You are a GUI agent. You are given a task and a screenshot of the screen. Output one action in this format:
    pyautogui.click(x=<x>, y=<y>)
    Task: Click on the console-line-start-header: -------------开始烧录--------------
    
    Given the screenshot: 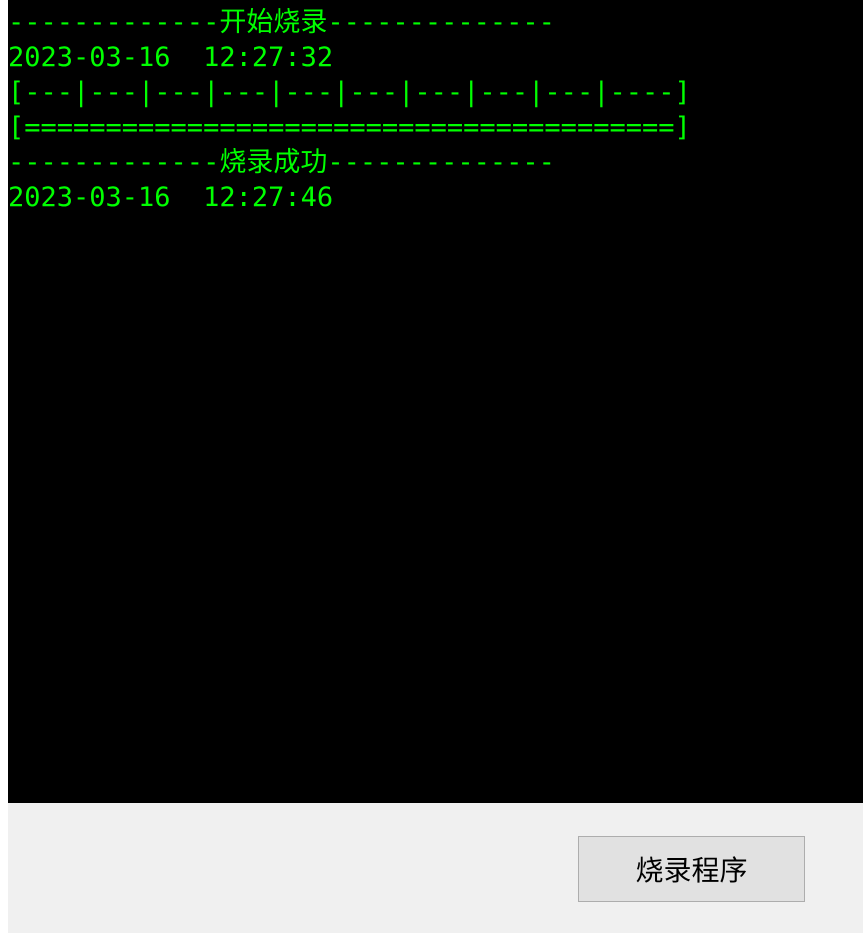 What is the action you would take?
    pyautogui.click(x=281, y=22)
    